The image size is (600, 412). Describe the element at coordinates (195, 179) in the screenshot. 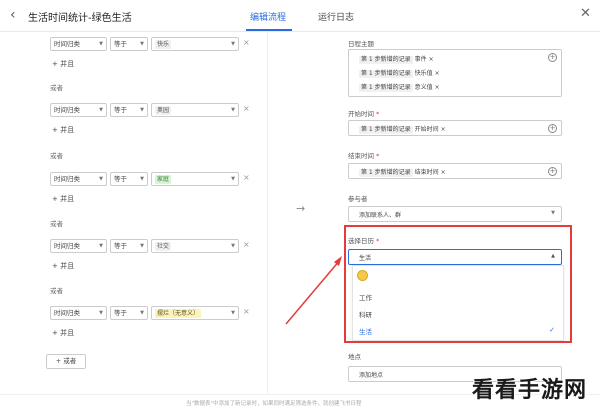

I see `value-select: 家庭 ▼` at that location.